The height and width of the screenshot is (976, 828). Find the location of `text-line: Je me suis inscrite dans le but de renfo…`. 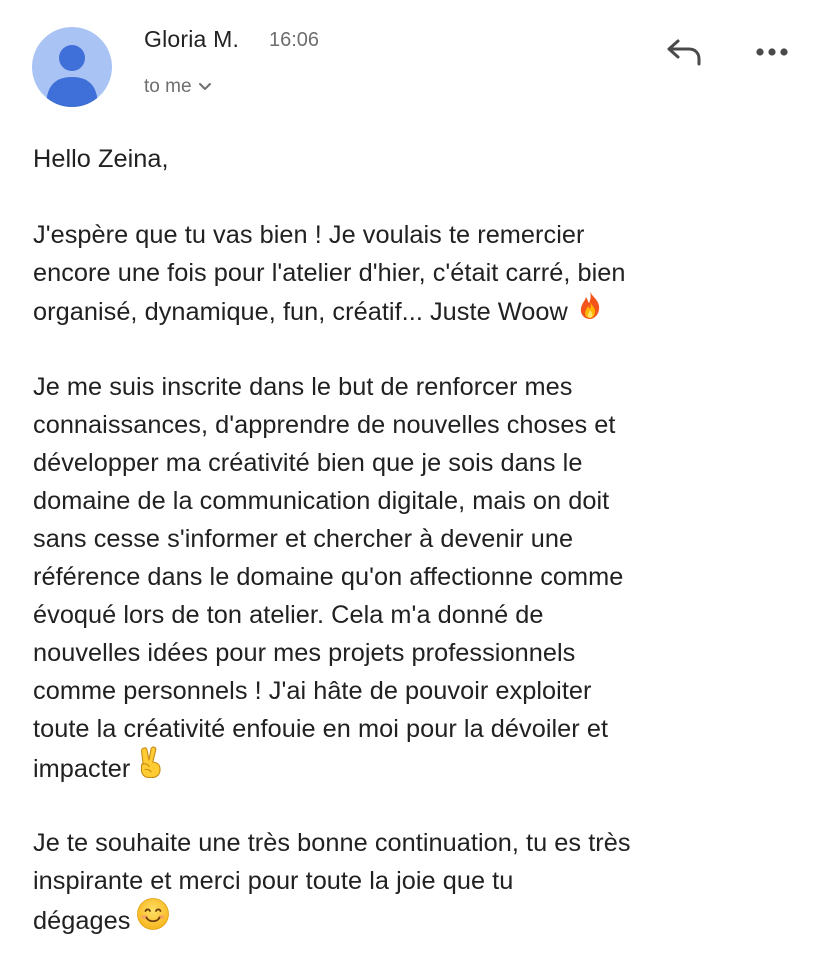

text-line: Je me suis inscrite dans le but de renfo… is located at coordinates (303, 387).